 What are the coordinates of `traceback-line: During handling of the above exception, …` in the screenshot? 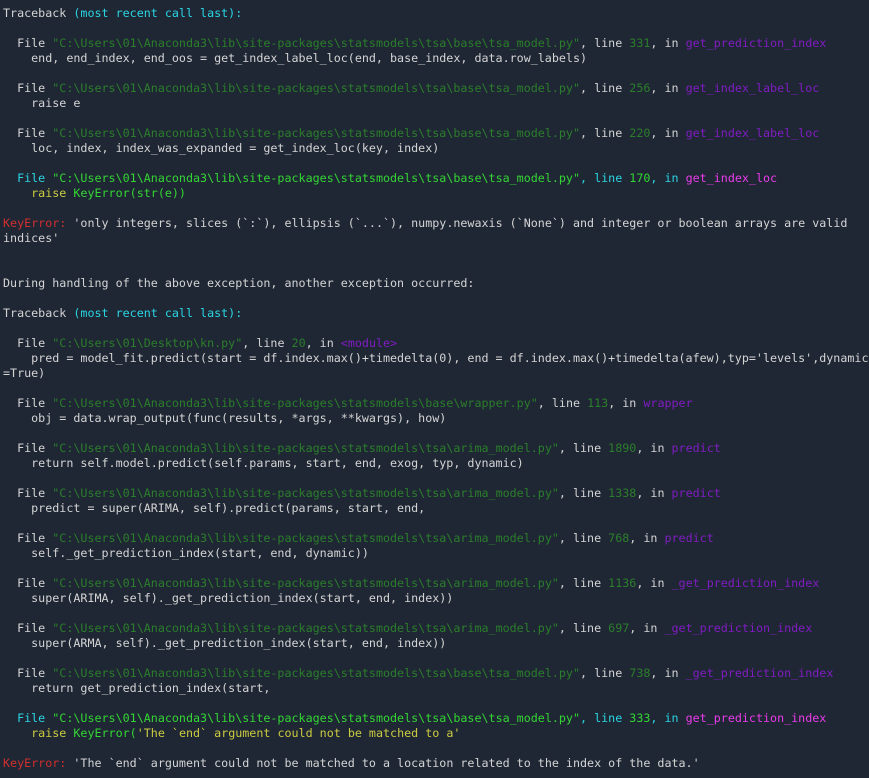 It's located at (434, 283).